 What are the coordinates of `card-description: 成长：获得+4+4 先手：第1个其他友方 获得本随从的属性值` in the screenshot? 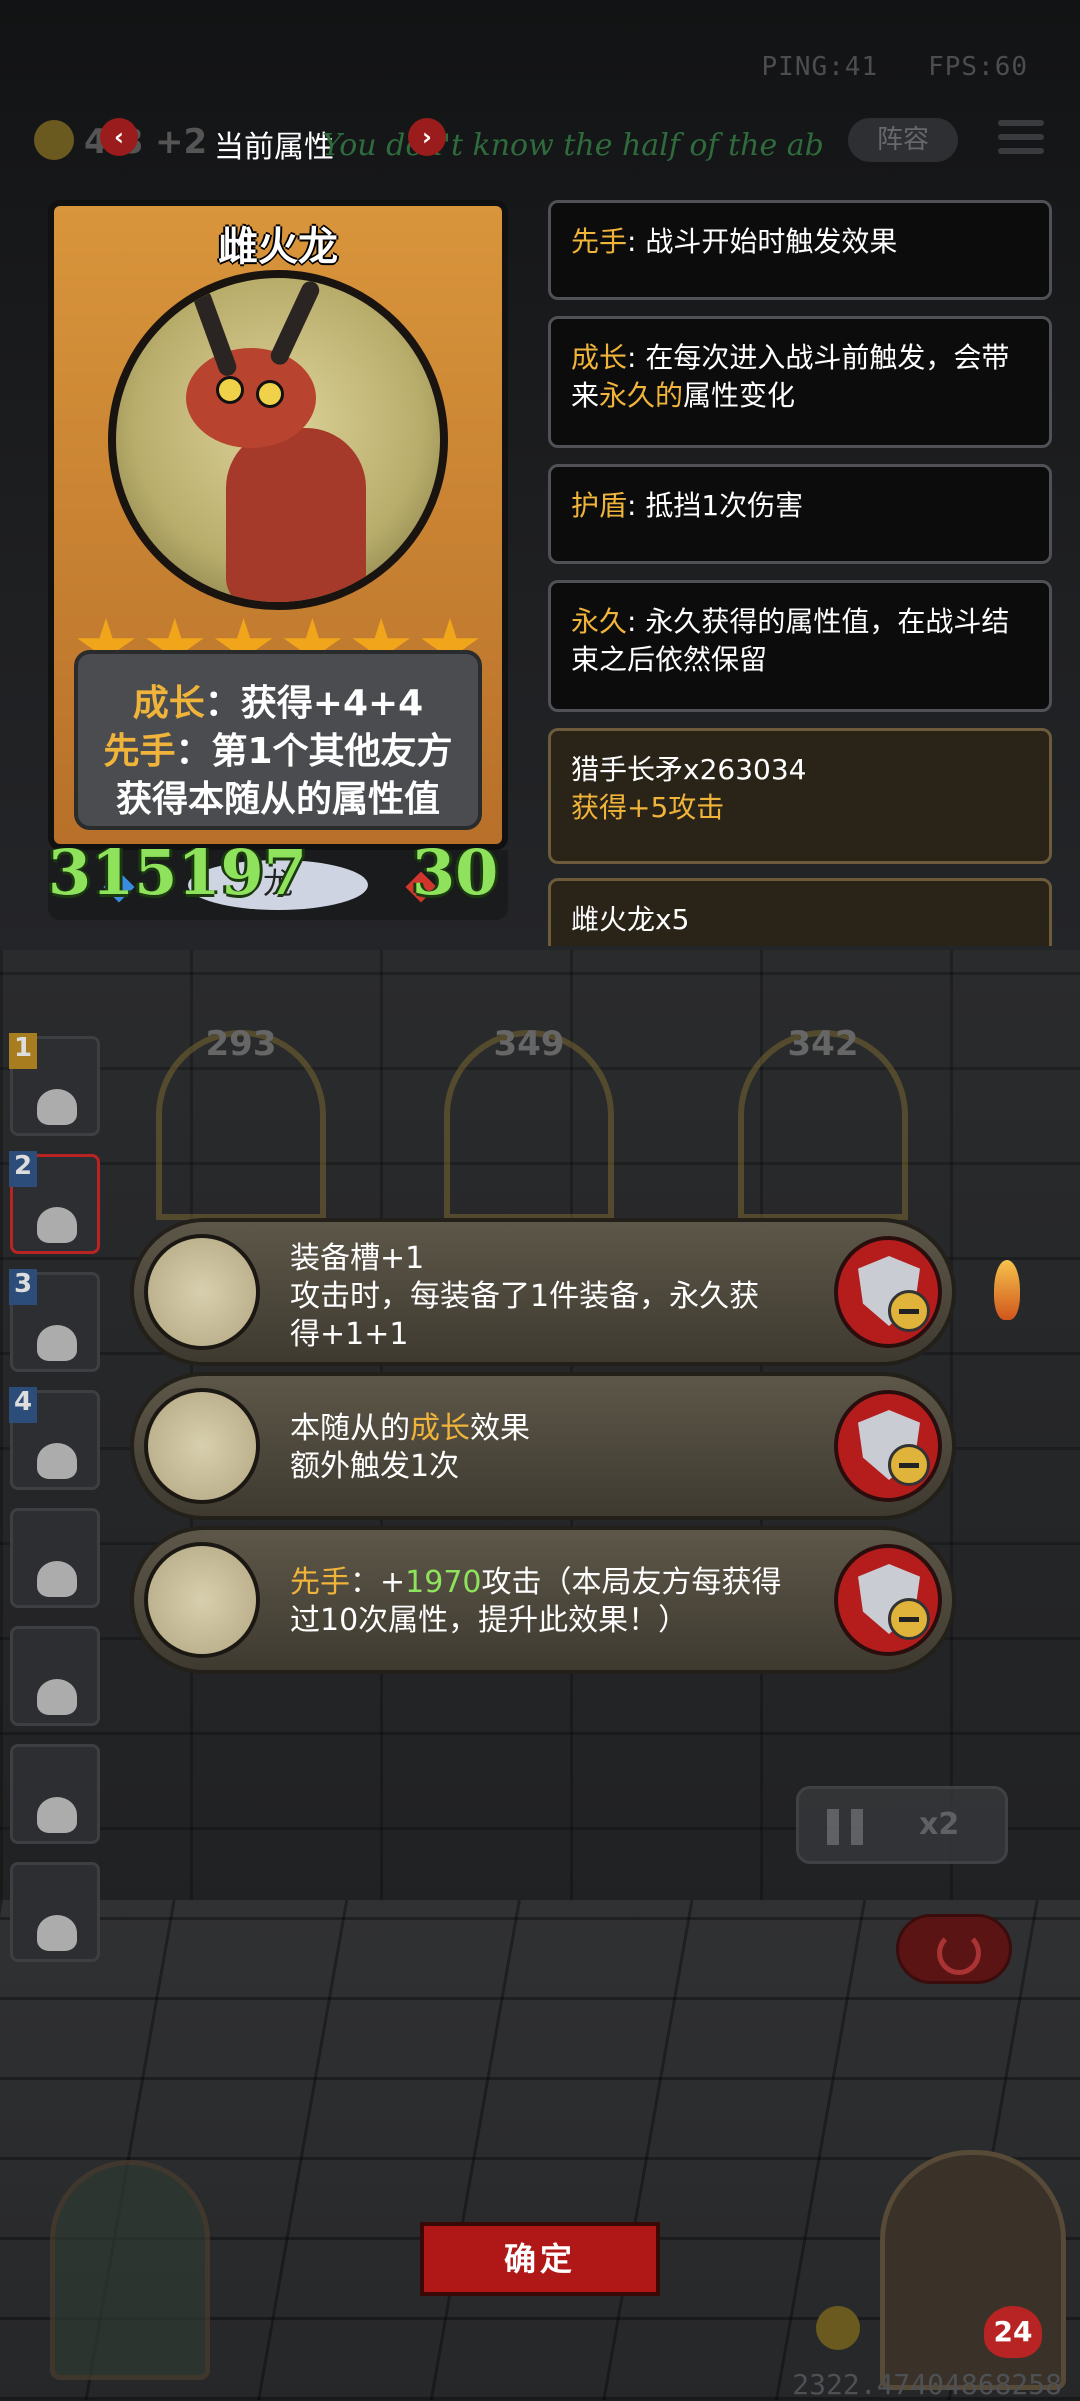 It's located at (278, 740).